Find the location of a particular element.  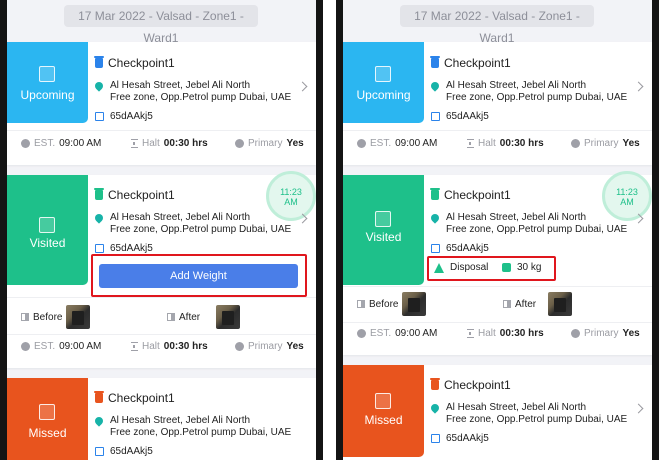

status-missed: Missed is located at coordinates (383, 411).